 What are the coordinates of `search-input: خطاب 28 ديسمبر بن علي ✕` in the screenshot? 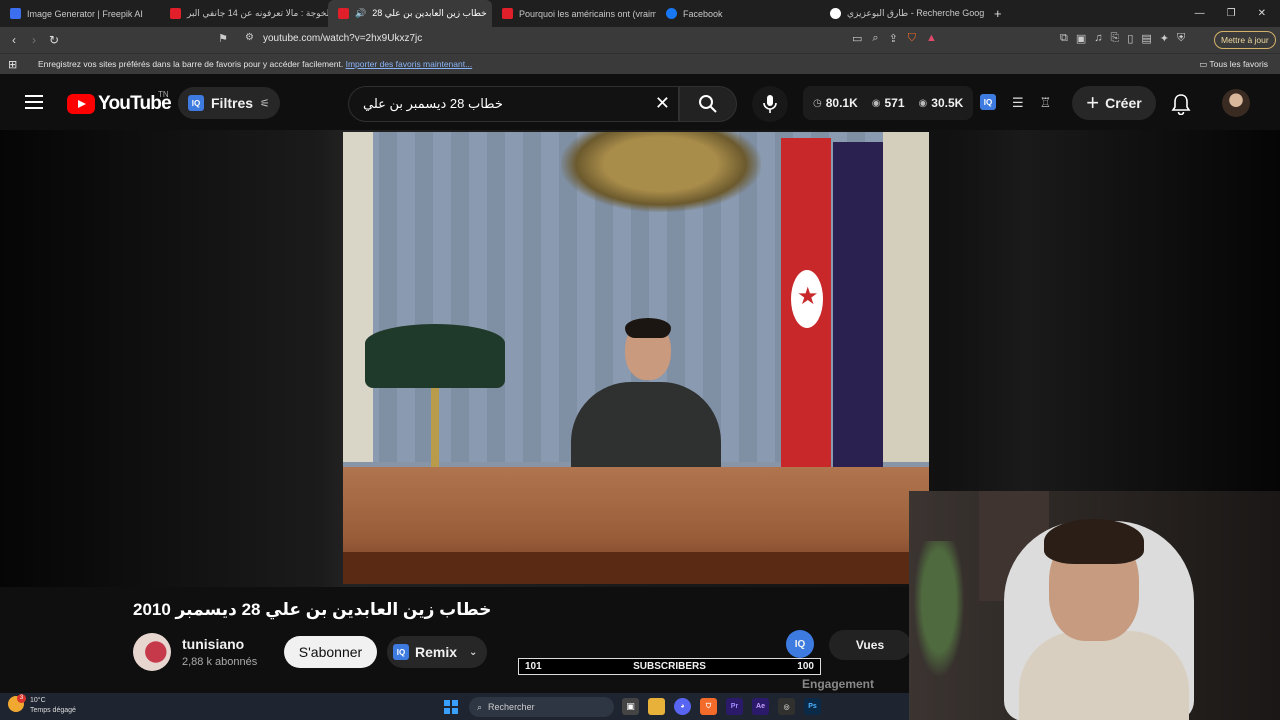 It's located at (513, 104).